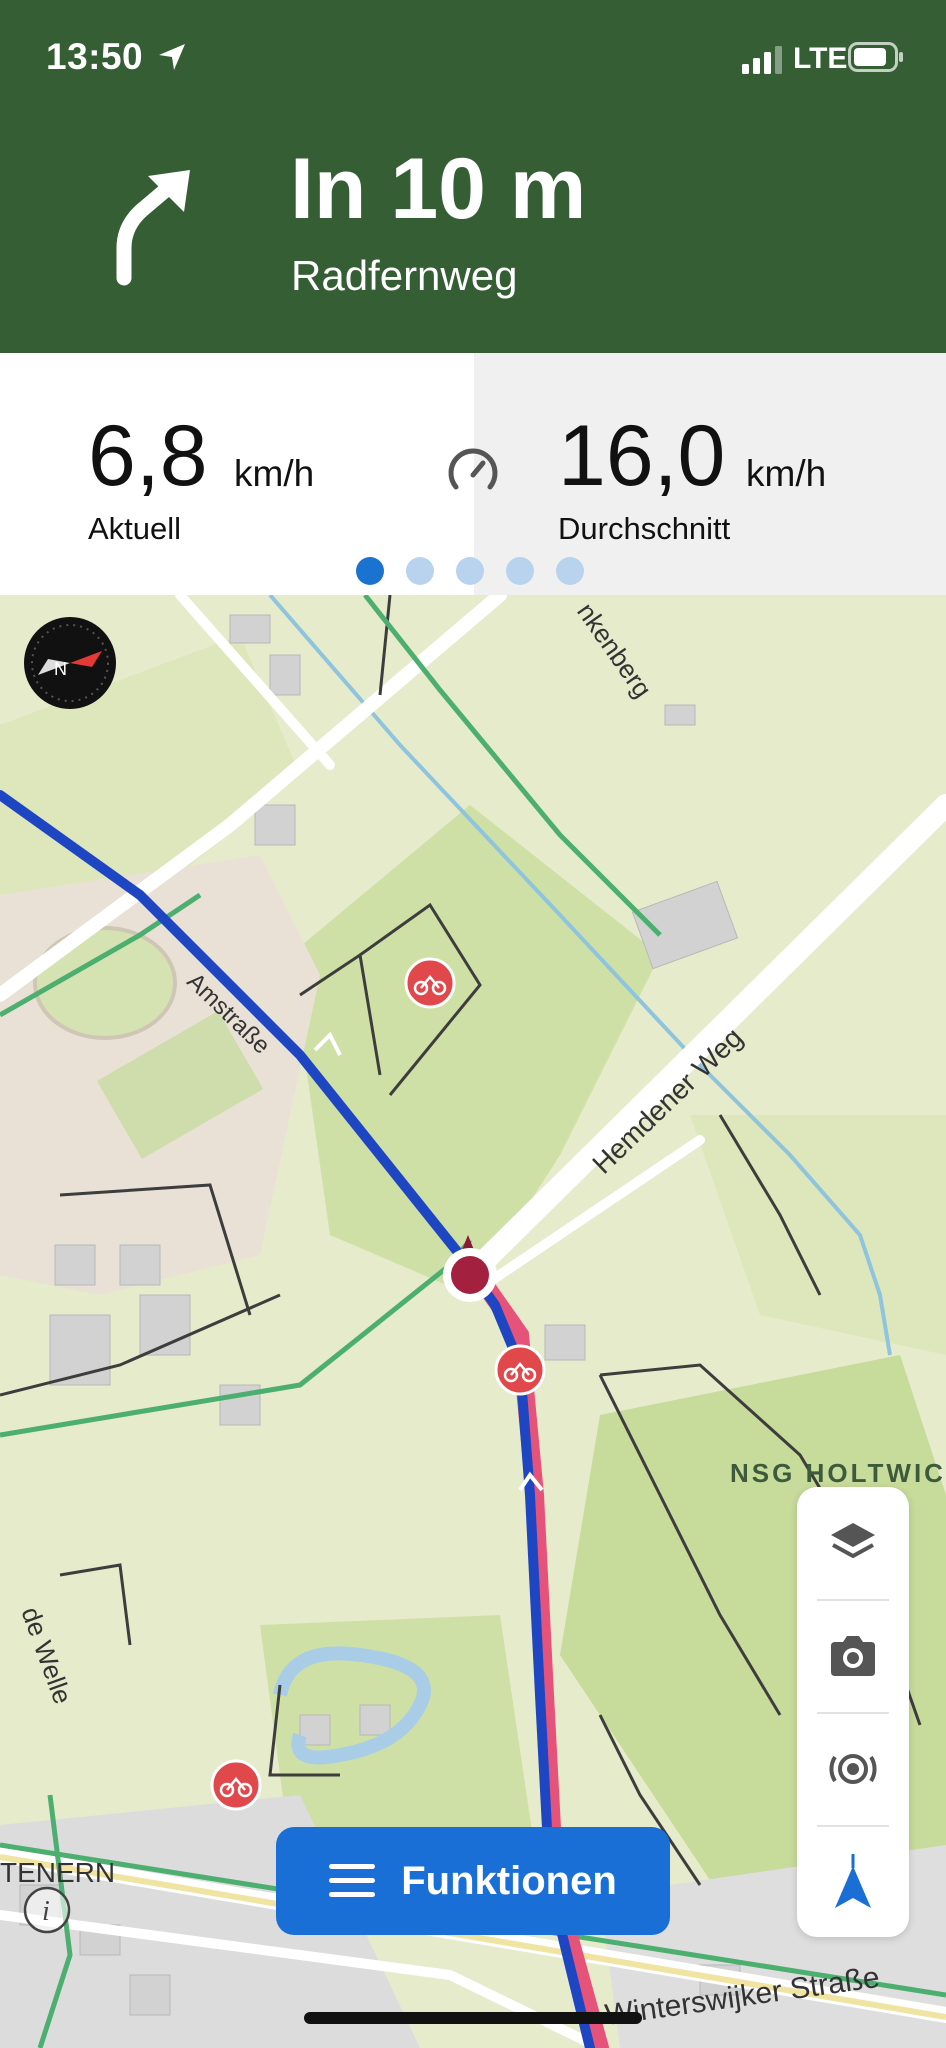  I want to click on navigation-mode-button, so click(853, 1882).